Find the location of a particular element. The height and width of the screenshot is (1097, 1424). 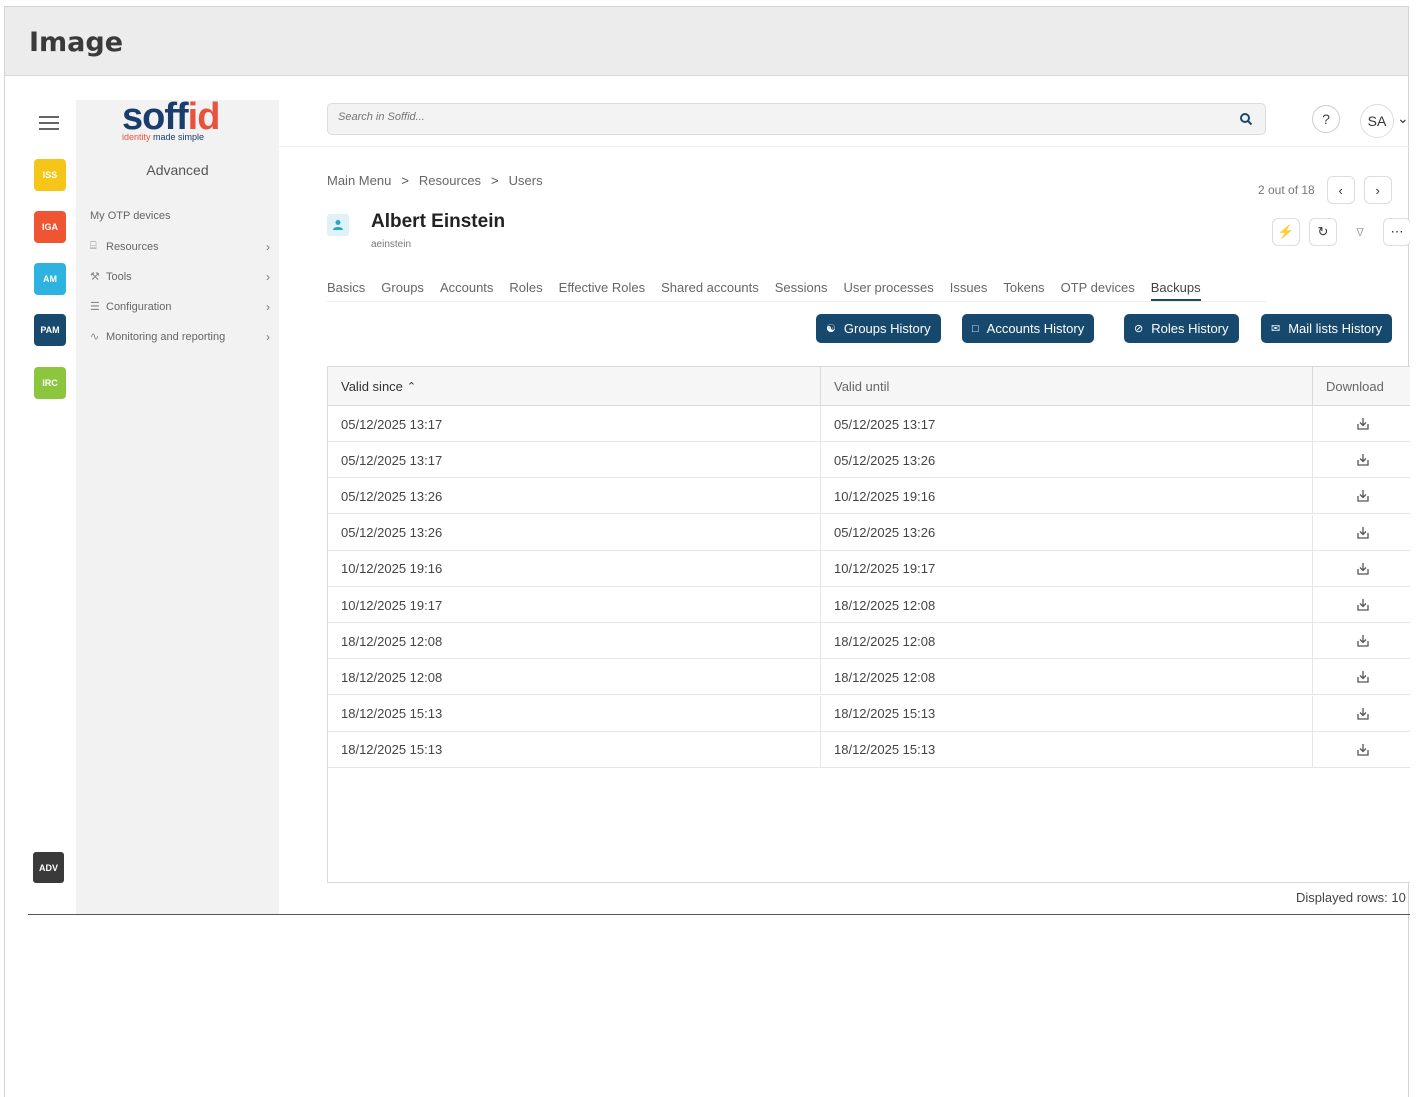

accounts-history-button: □ Accounts History is located at coordinates (1028, 328).